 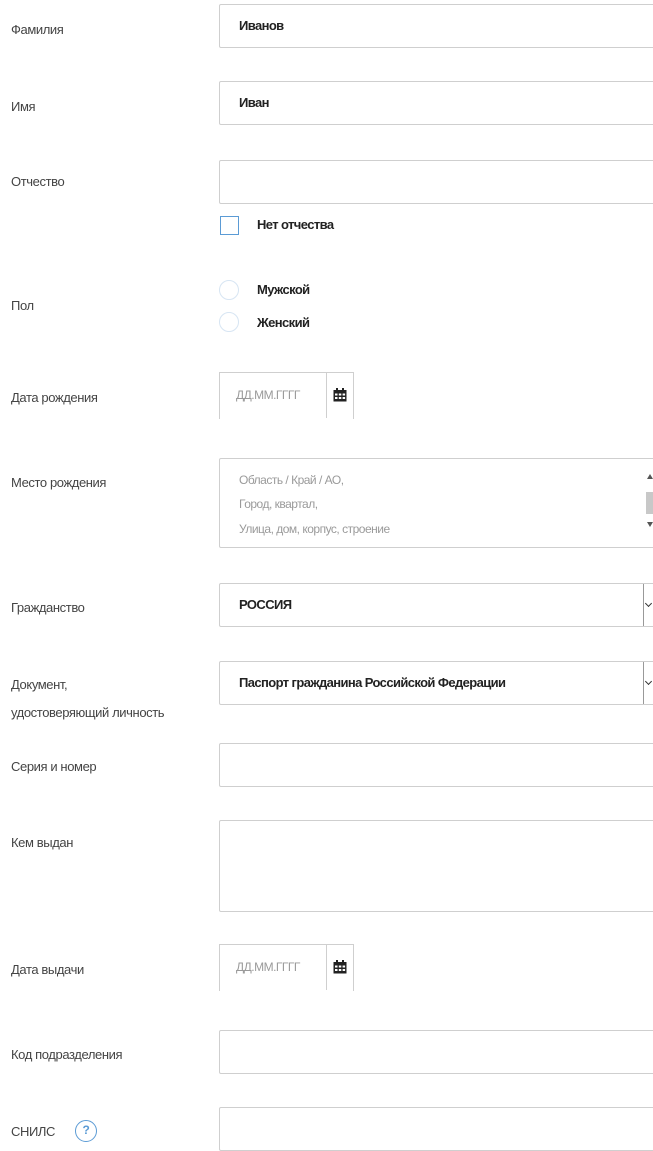 I want to click on birth-date-placeholder: ДД.ММ.ГГГГ, so click(x=268, y=395).